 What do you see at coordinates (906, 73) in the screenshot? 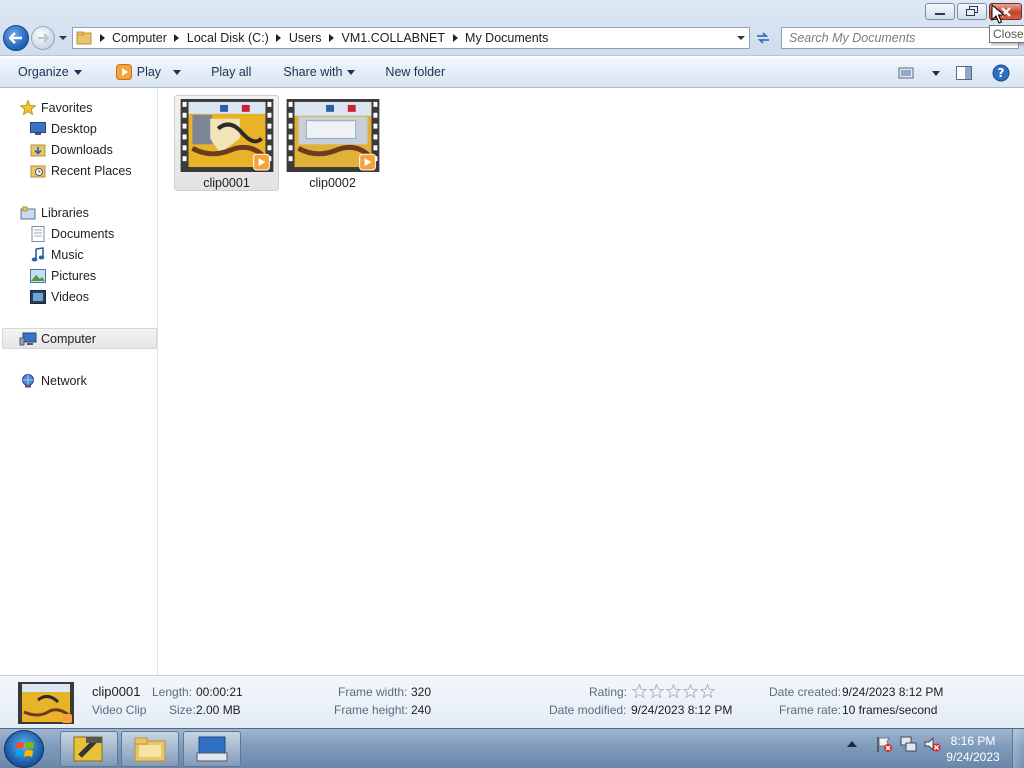
I see `view-icon` at bounding box center [906, 73].